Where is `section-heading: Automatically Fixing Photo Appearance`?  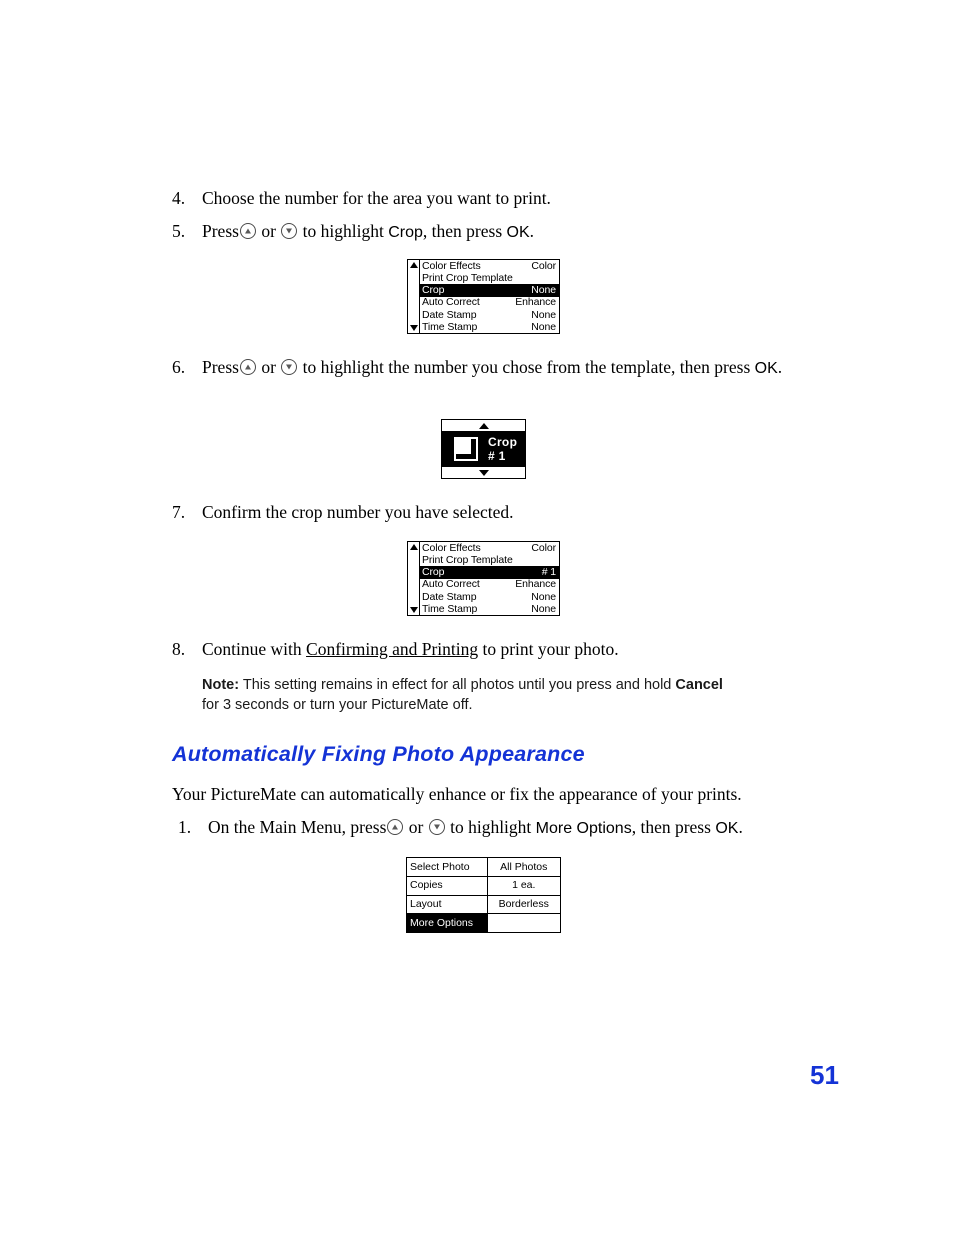 section-heading: Automatically Fixing Photo Appearance is located at coordinates (378, 754).